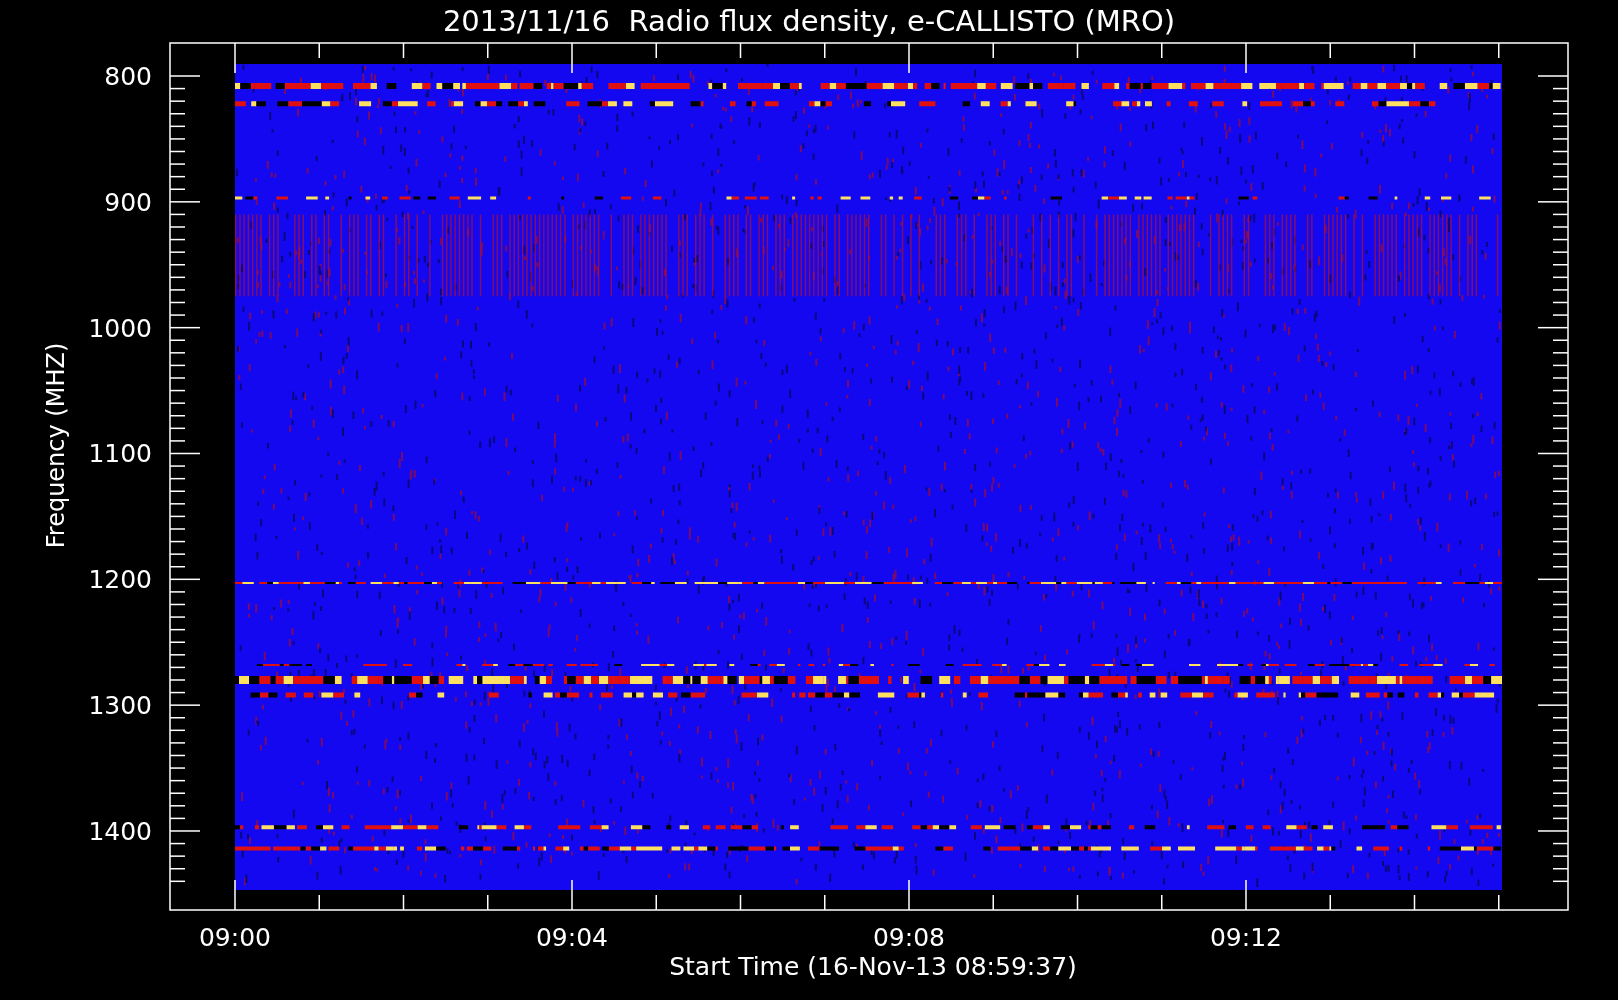  What do you see at coordinates (235, 937) in the screenshot?
I see `x-tick-label: 09:00` at bounding box center [235, 937].